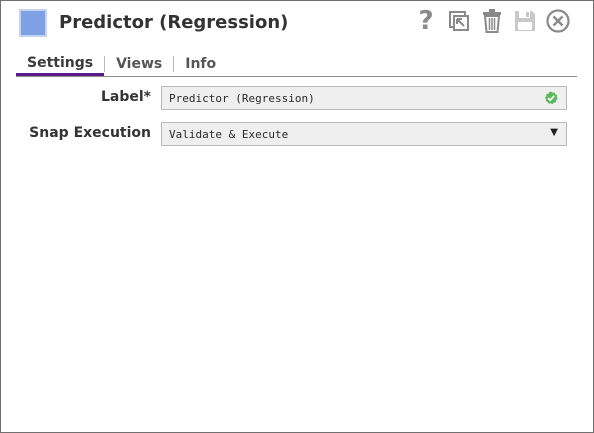  What do you see at coordinates (551, 98) in the screenshot?
I see `valid-check-icon` at bounding box center [551, 98].